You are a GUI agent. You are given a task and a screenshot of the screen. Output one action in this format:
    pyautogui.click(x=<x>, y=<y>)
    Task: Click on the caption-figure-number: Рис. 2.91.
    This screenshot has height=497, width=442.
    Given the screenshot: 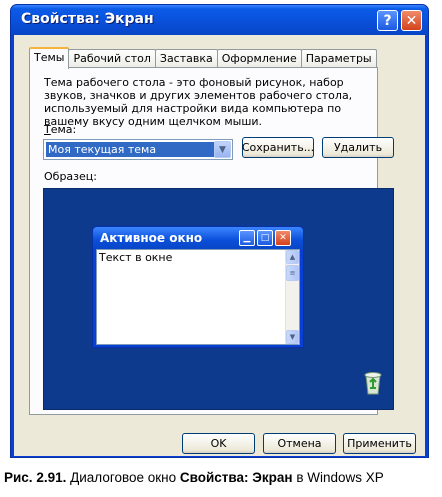 What is the action you would take?
    pyautogui.click(x=35, y=477)
    